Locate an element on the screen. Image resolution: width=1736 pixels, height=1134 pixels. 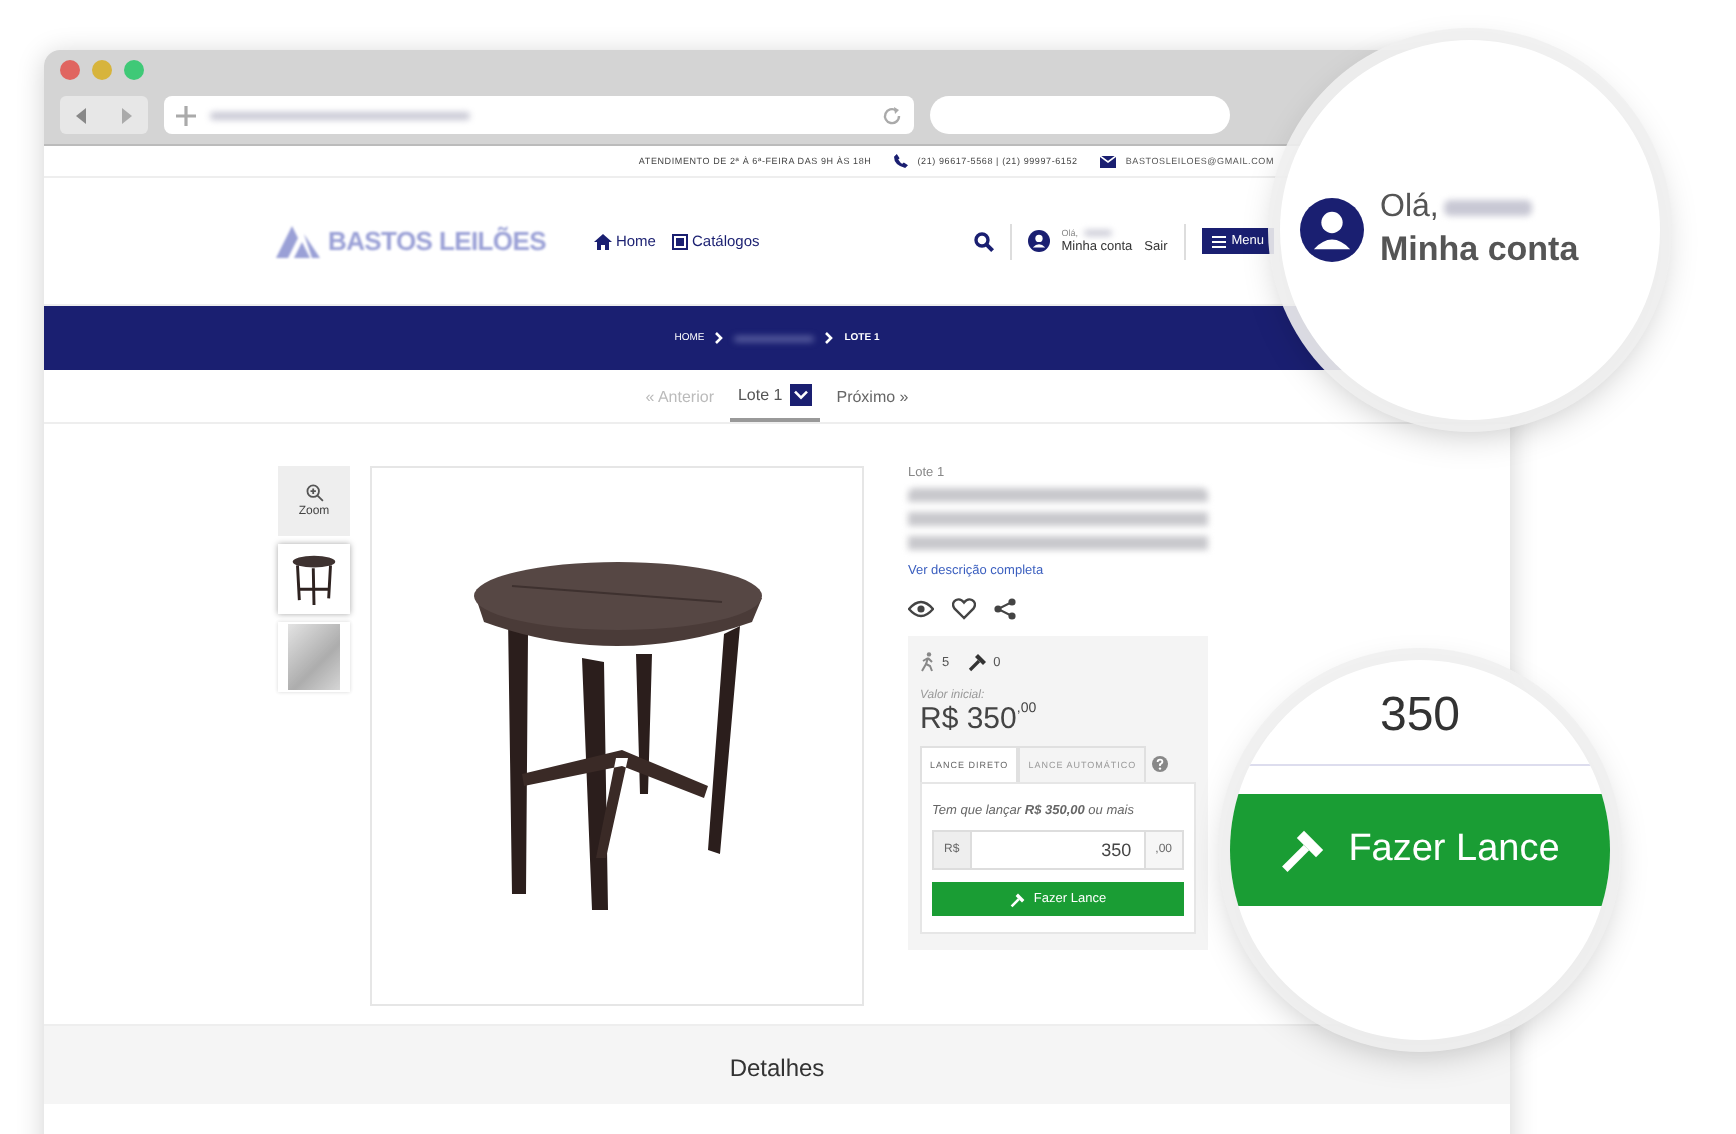
catalog-icon is located at coordinates (679, 241).